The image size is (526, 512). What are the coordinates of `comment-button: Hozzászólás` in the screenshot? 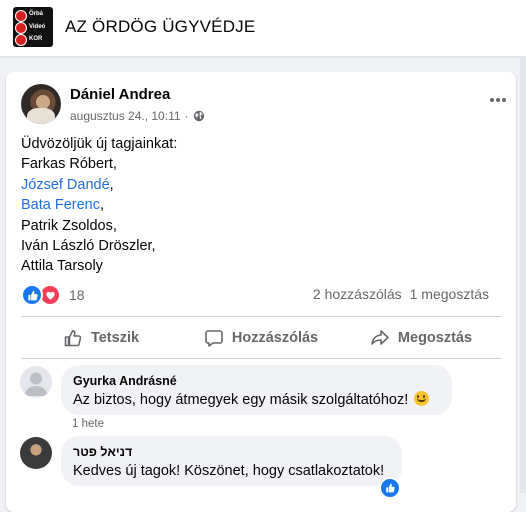 It's located at (261, 338).